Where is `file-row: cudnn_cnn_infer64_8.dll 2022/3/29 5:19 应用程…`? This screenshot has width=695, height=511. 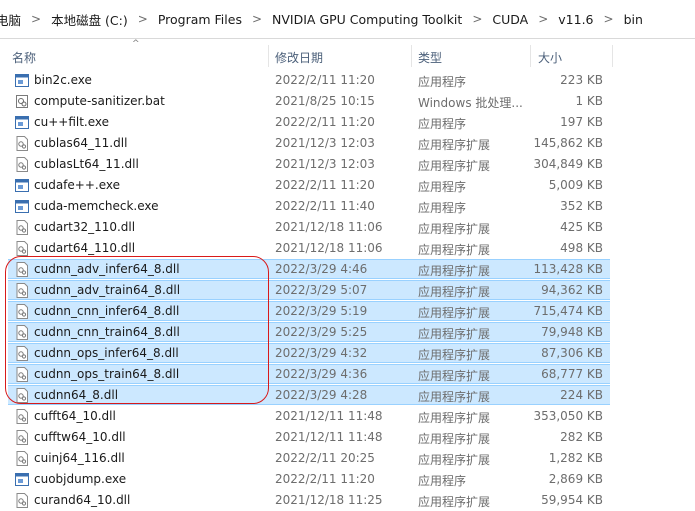 file-row: cudnn_cnn_infer64_8.dll 2022/3/29 5:19 应用程… is located at coordinates (347, 311).